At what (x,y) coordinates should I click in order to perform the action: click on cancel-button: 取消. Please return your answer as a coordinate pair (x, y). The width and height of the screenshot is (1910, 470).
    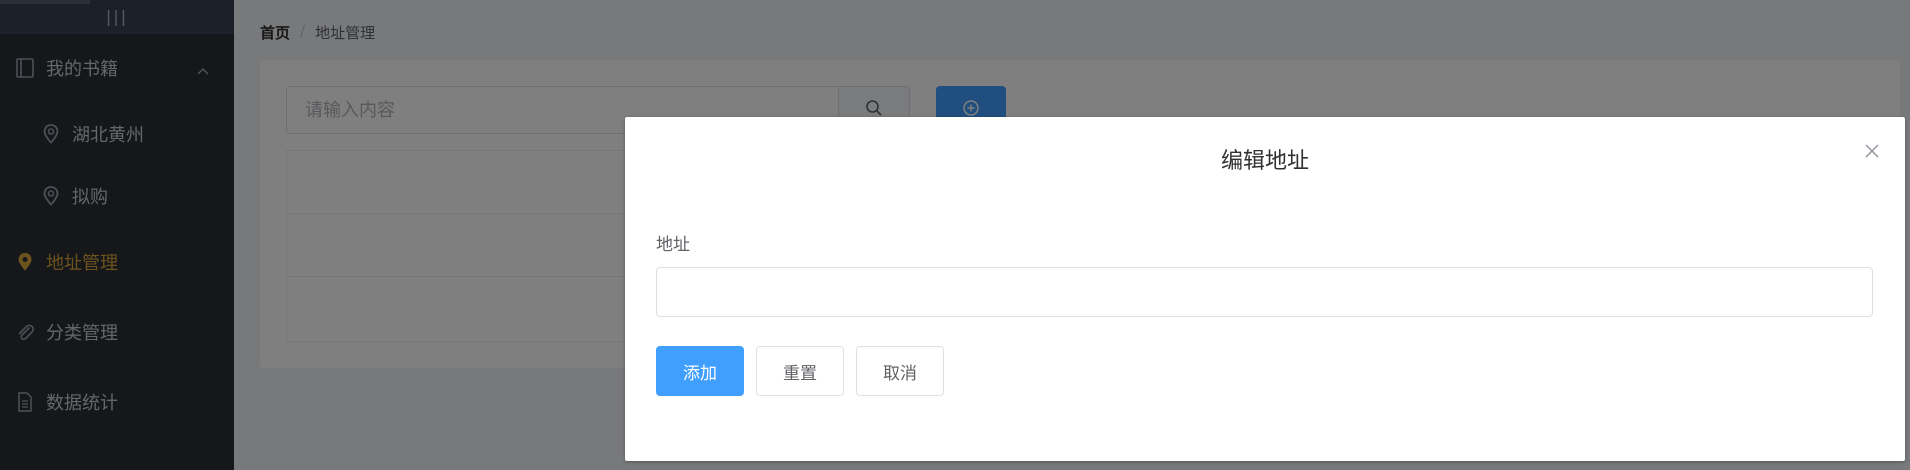
    Looking at the image, I should click on (900, 371).